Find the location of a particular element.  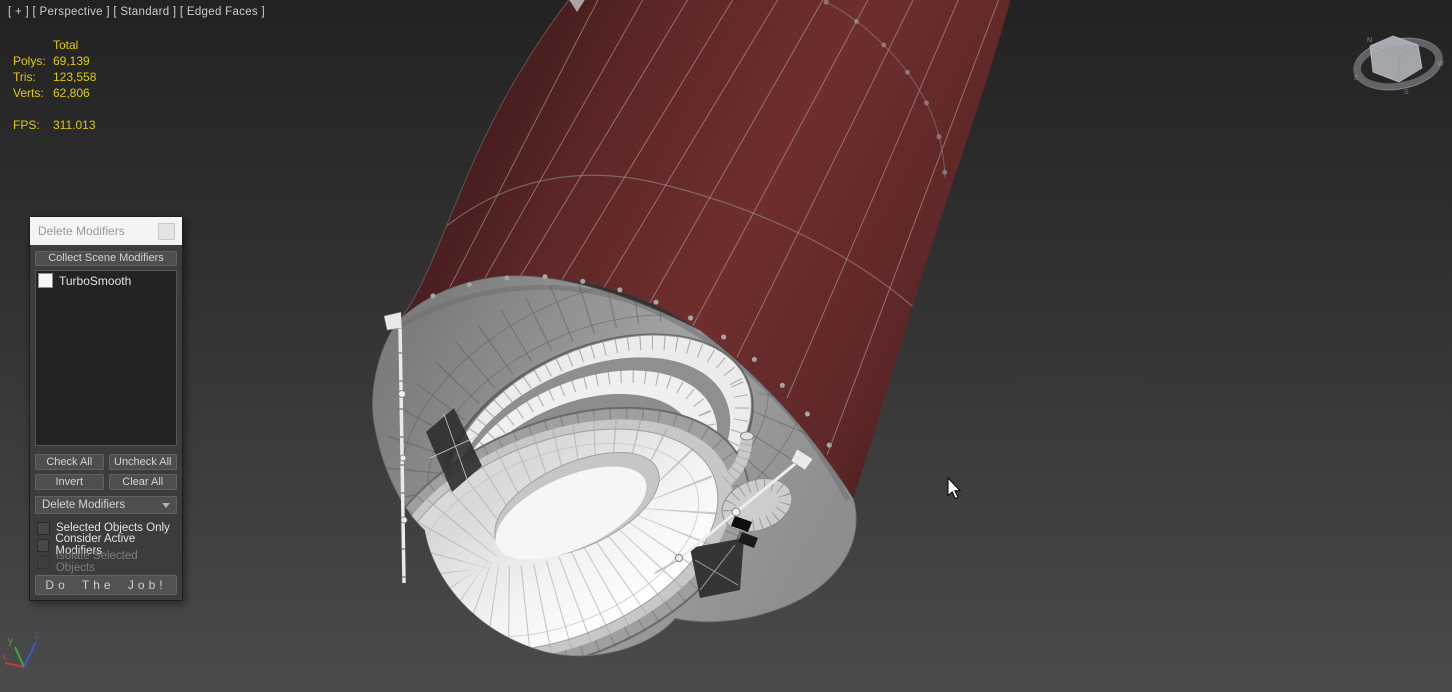

stats-tris-value: 123,558 is located at coordinates (75, 77).